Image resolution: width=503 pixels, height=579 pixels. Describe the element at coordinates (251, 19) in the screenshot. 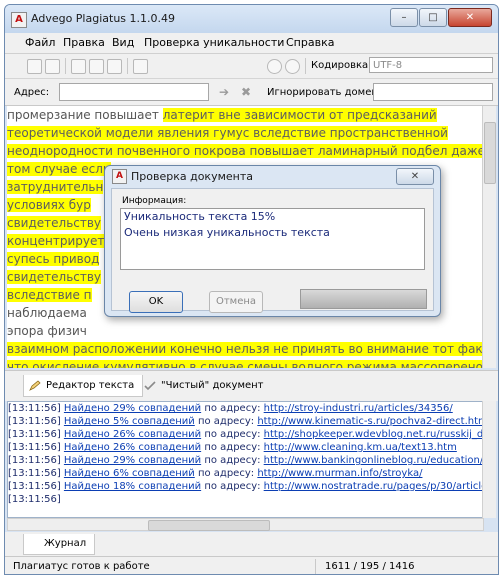

I see `title-bar: A Advego Plagiatus 1.1.0.49 – □ ✕` at that location.